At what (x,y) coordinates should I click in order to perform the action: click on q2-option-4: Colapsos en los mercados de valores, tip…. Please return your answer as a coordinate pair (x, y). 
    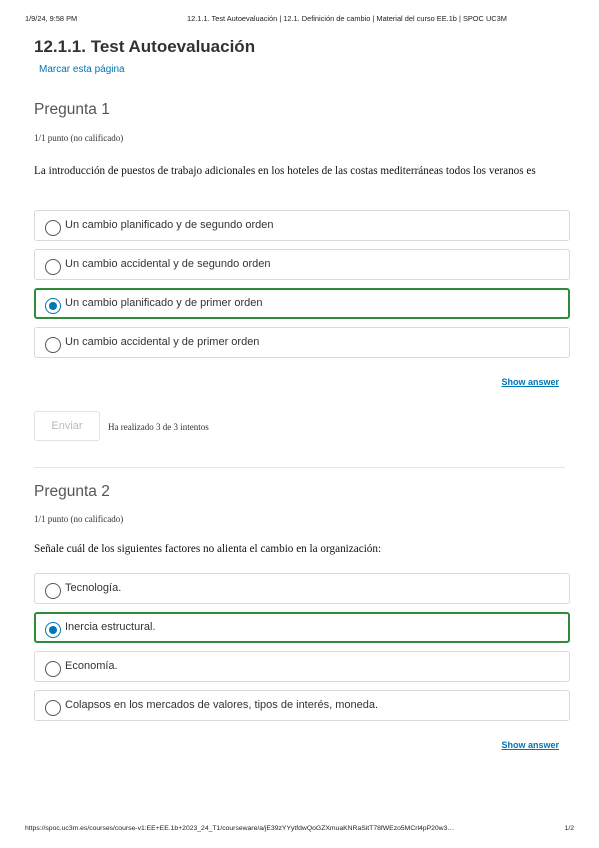
    Looking at the image, I should click on (302, 705).